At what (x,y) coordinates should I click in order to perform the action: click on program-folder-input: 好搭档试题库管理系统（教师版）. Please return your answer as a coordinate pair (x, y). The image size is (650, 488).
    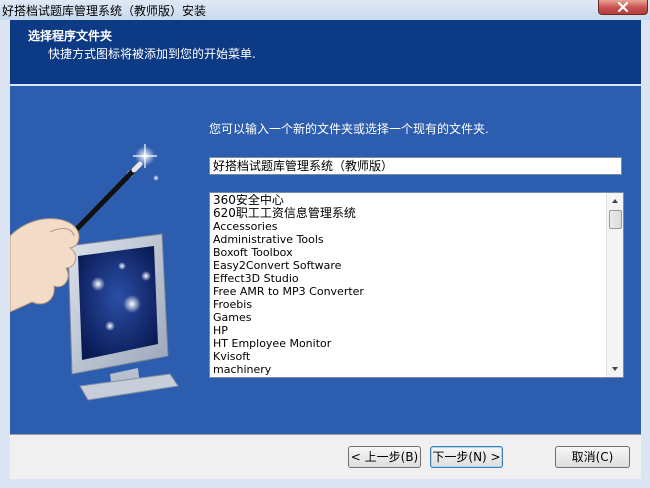
    Looking at the image, I should click on (415, 166).